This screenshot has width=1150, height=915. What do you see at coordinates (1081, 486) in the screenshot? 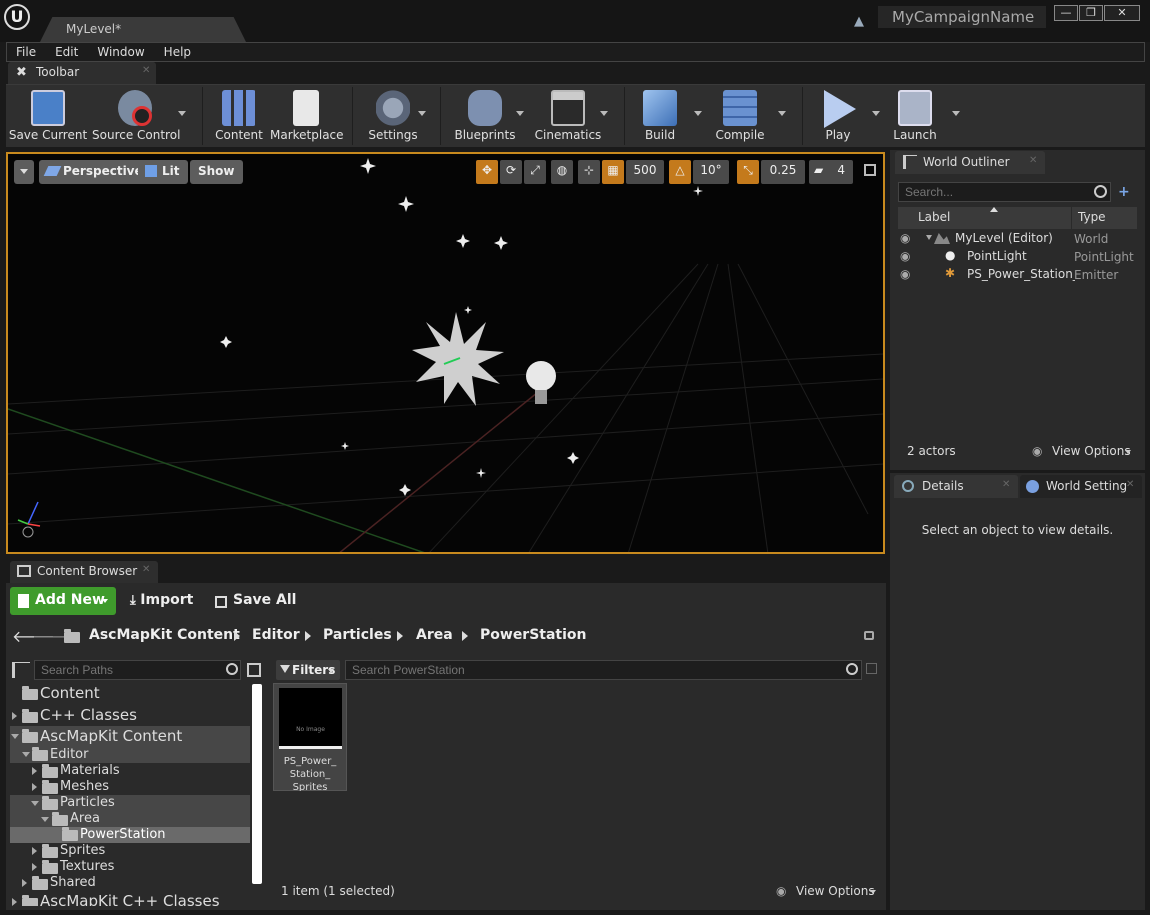
I see `world-settings-tab: World Setting ✕` at bounding box center [1081, 486].